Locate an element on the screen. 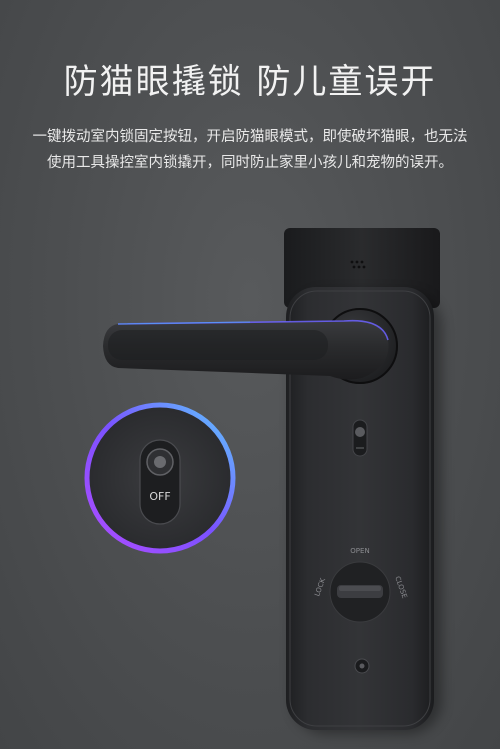 The width and height of the screenshot is (500, 749). off-label: OFF is located at coordinates (159, 496).